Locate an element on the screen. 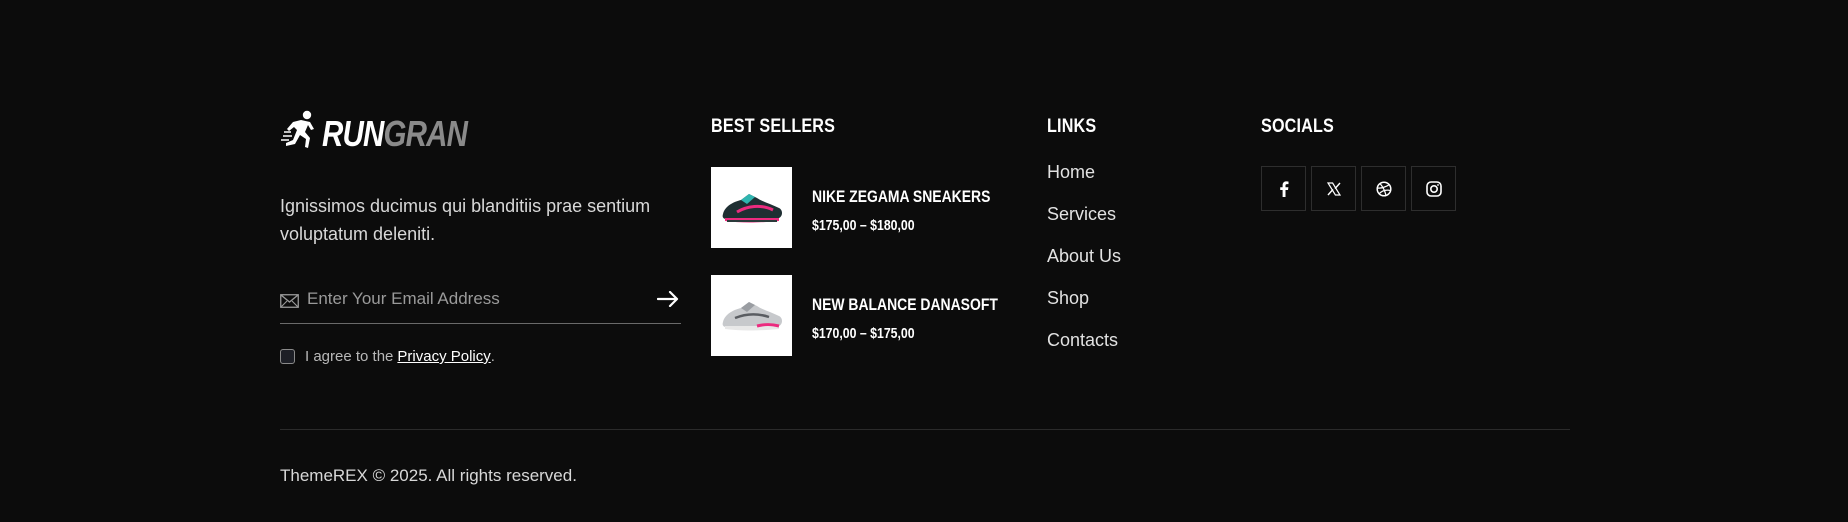 The width and height of the screenshot is (1848, 522). brand-logo: RUNGRAN is located at coordinates (389, 134).